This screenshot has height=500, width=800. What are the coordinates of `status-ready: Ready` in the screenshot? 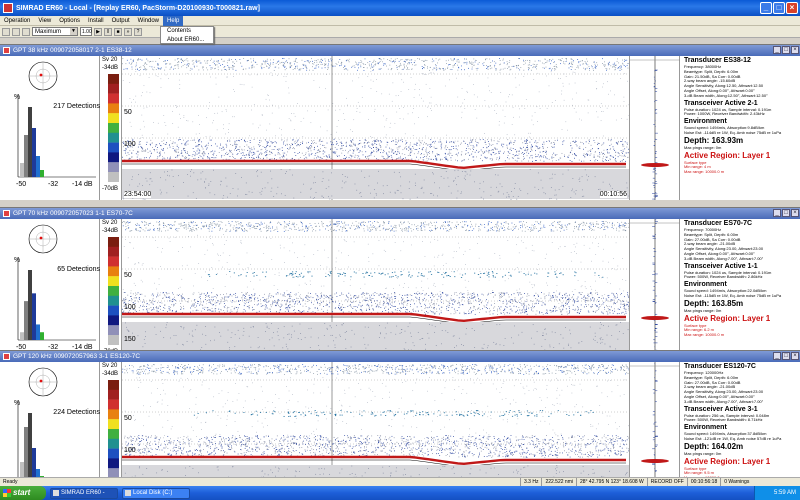 It's located at (10, 482).